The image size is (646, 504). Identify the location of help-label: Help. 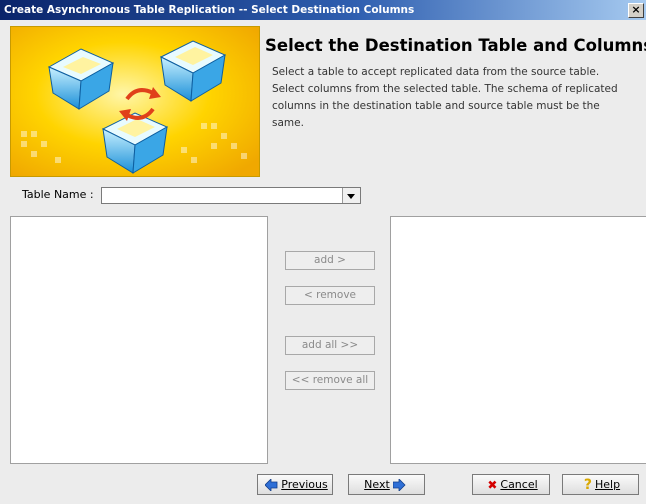
(608, 484).